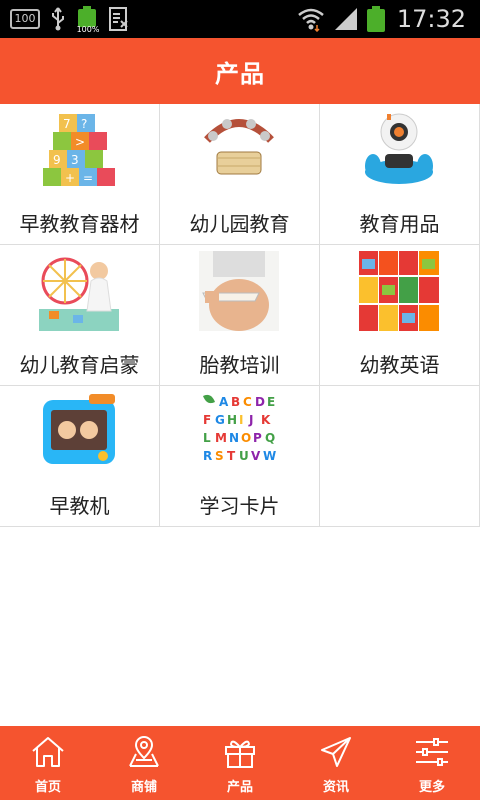 The width and height of the screenshot is (480, 800). I want to click on svg-text: H, so click(232, 420).